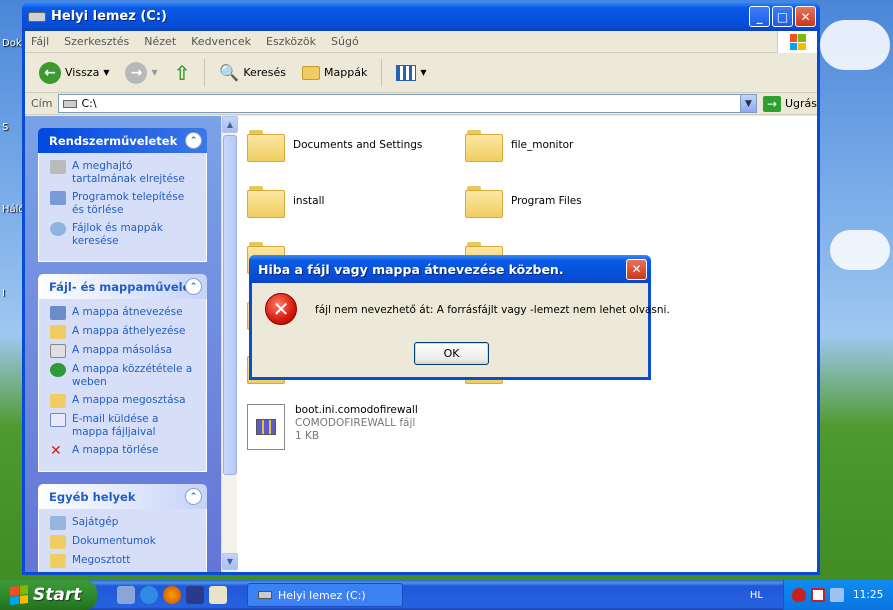 This screenshot has width=893, height=610. What do you see at coordinates (345, 41) in the screenshot?
I see `menu-help: Súgó` at bounding box center [345, 41].